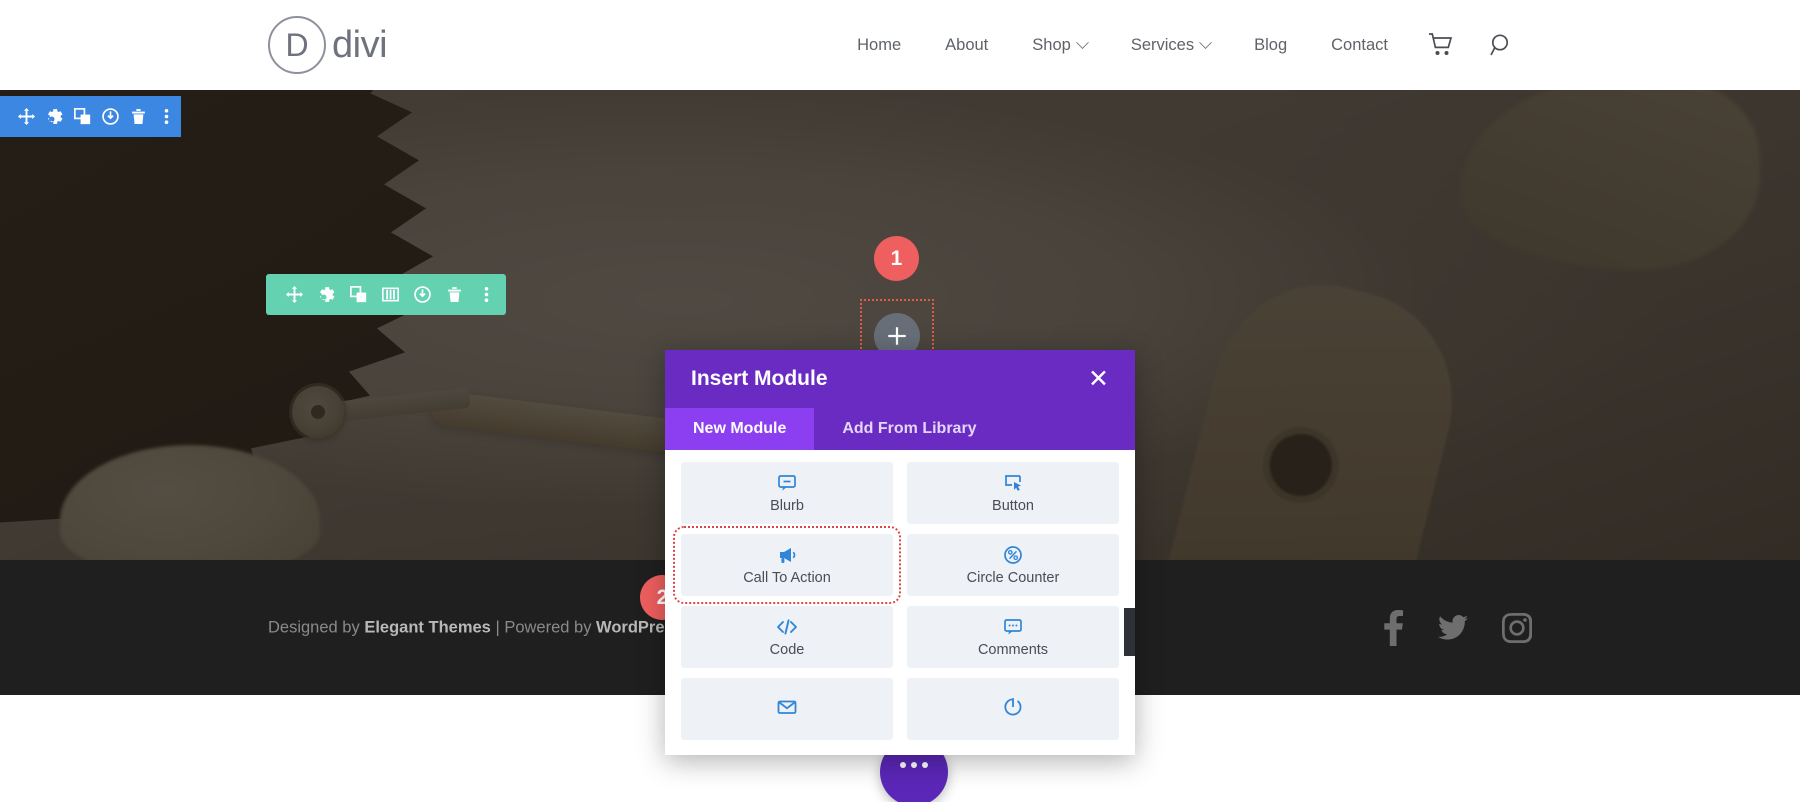 This screenshot has width=1800, height=802. What do you see at coordinates (1517, 627) in the screenshot?
I see `instagram-icon` at bounding box center [1517, 627].